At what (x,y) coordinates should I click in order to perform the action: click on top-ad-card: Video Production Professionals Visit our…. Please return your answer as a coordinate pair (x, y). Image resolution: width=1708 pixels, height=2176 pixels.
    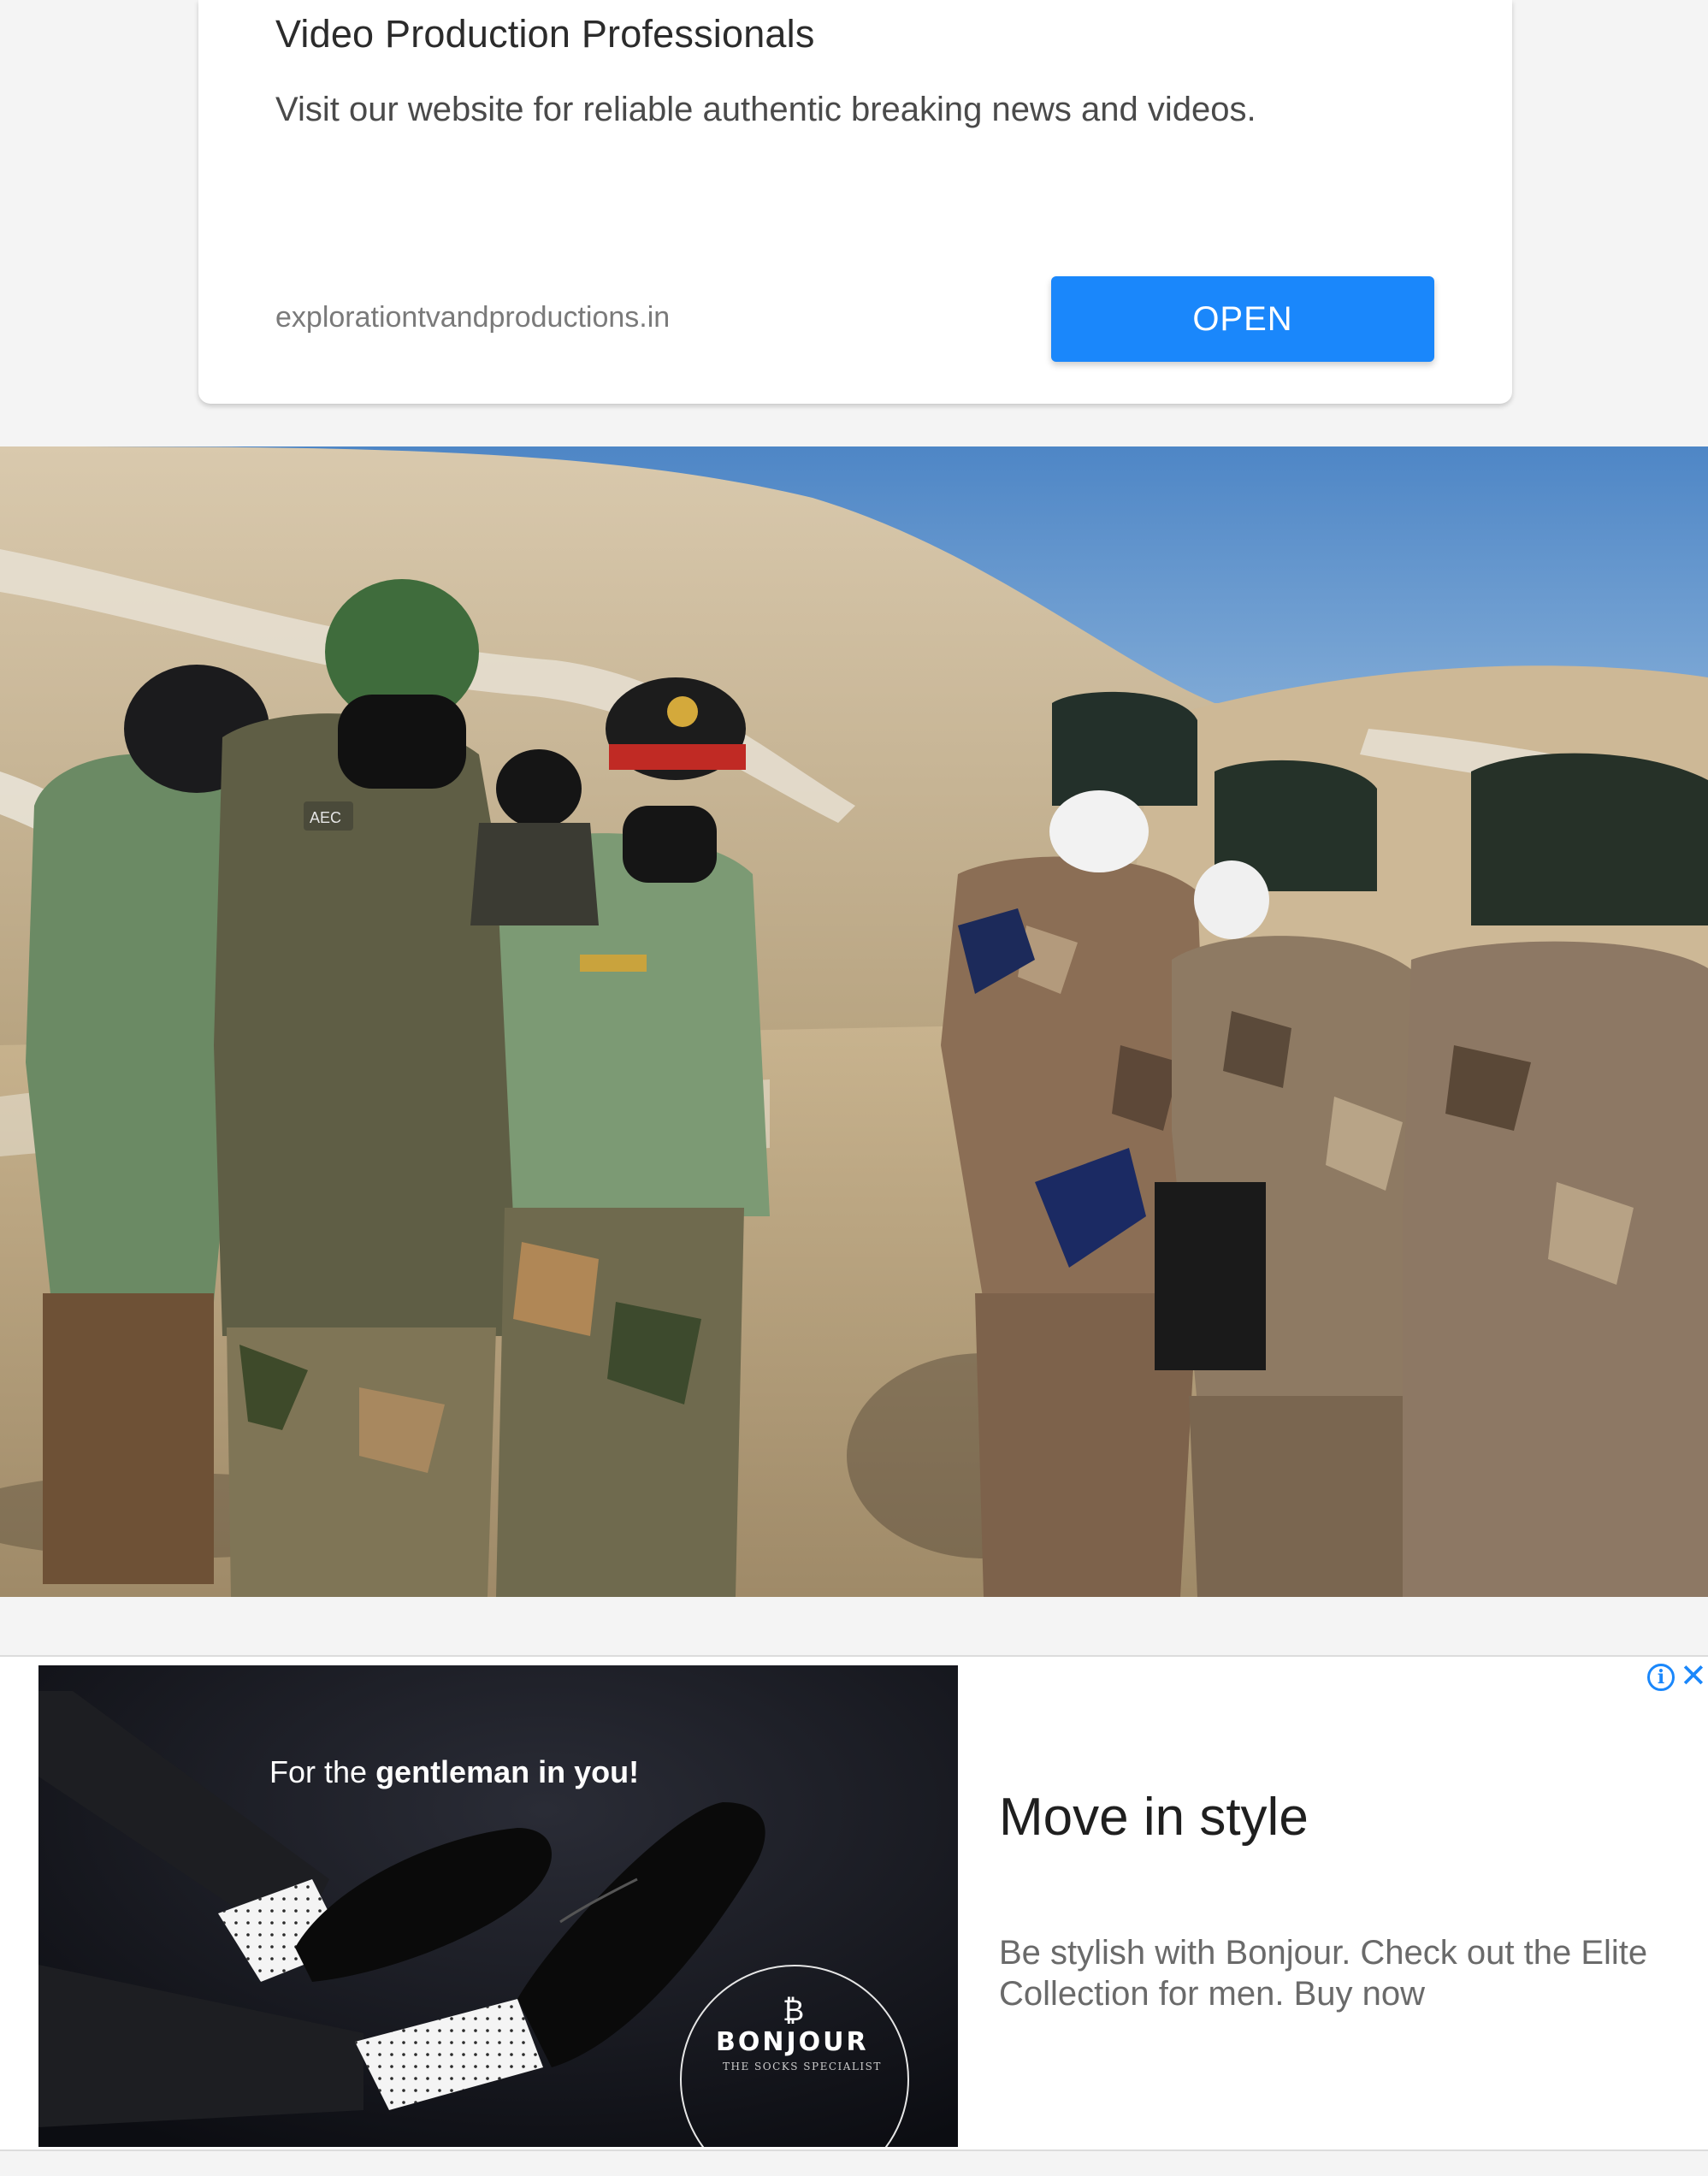
    Looking at the image, I should click on (855, 202).